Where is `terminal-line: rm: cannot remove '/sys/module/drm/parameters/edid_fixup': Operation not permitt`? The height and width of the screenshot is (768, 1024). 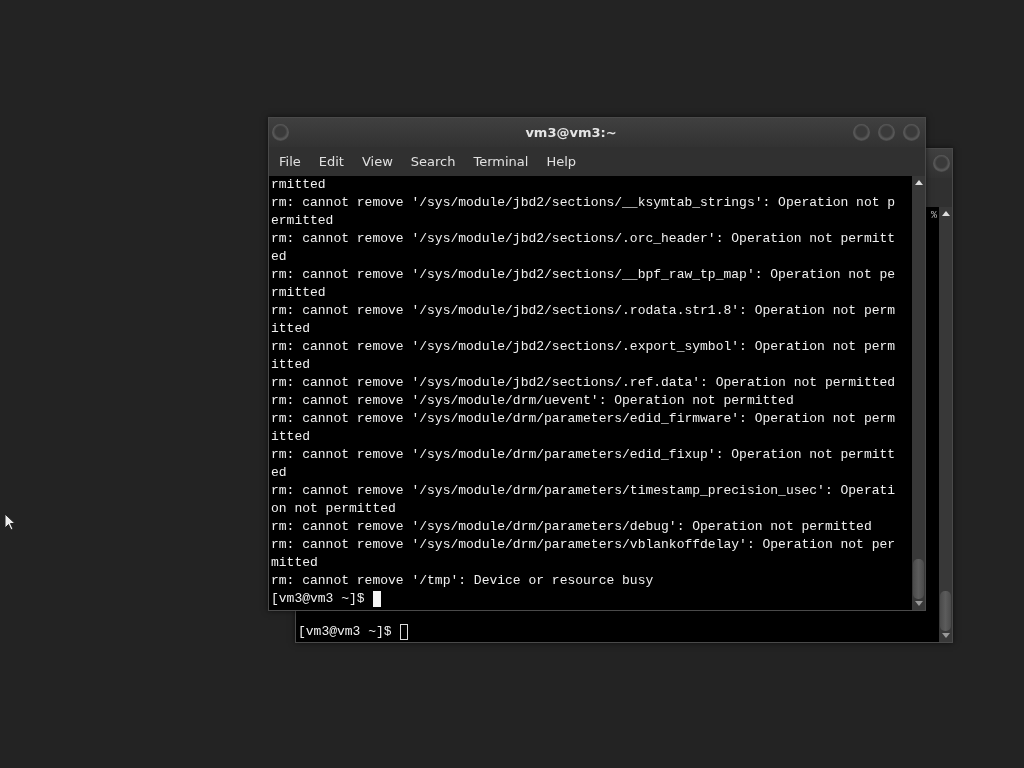
terminal-line: rm: cannot remove '/sys/module/drm/parameters/edid_fixup': Operation not permitt is located at coordinates (584, 455).